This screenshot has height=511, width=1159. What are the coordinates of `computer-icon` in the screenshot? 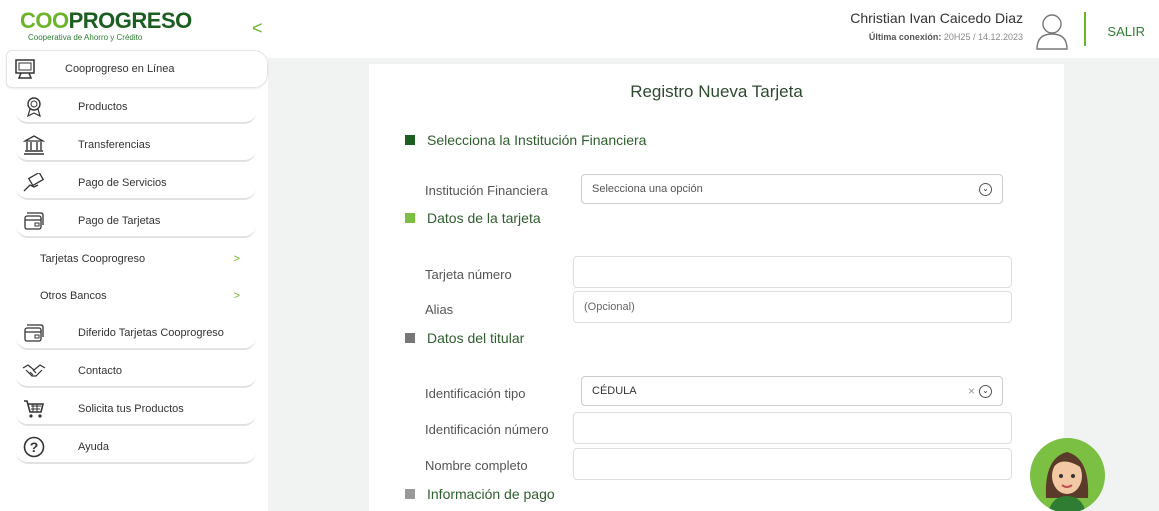 It's located at (25, 69).